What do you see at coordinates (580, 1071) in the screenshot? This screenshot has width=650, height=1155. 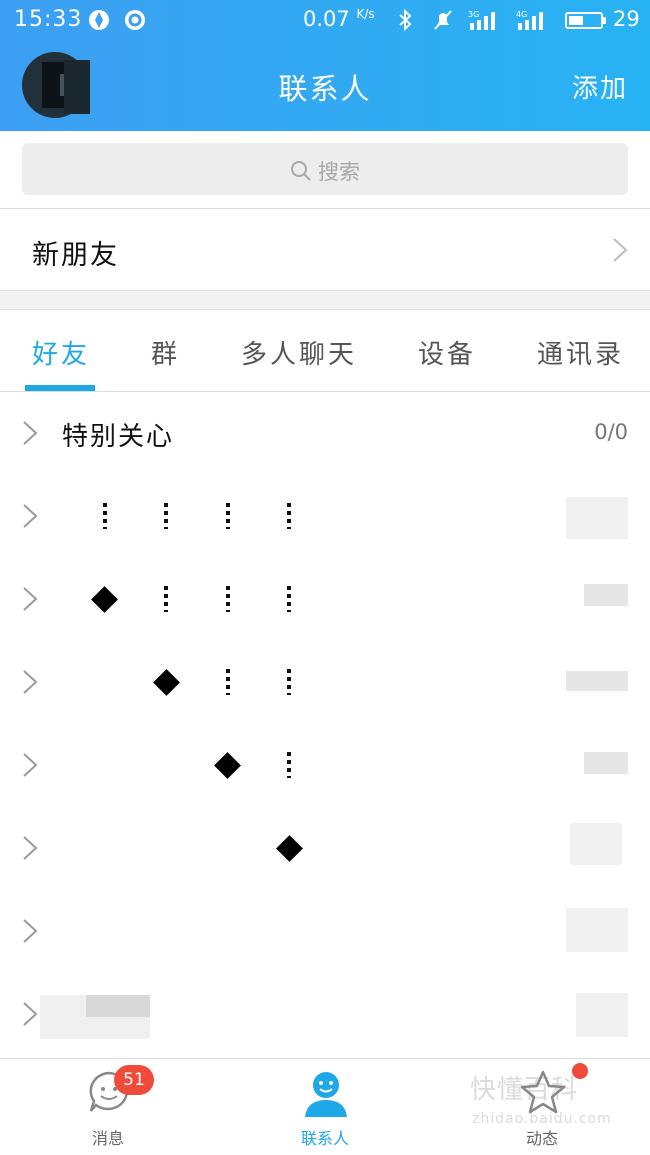 I see `new-activity-dot` at bounding box center [580, 1071].